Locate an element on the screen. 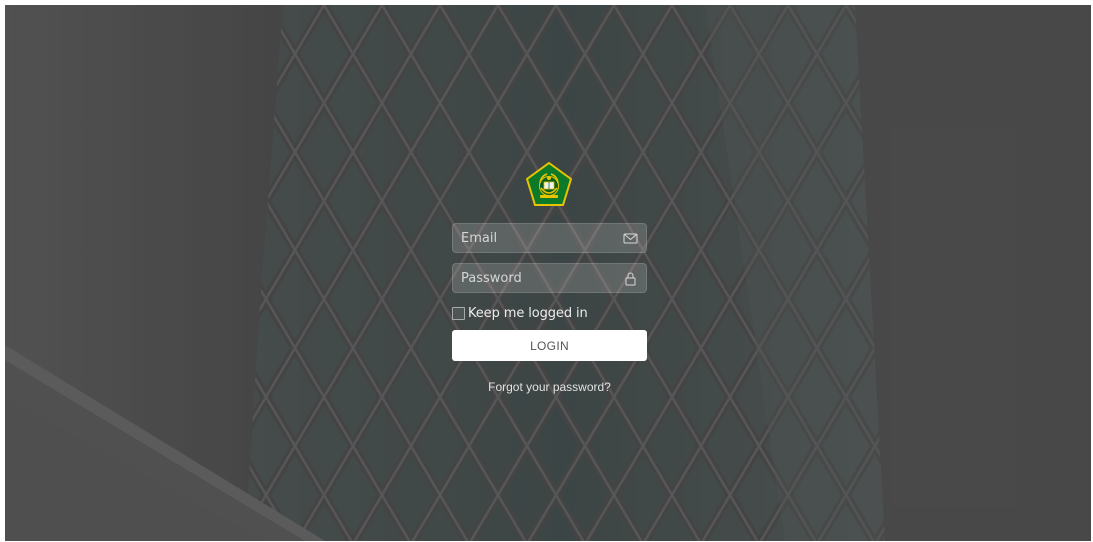  remember-me: Keep me logged in is located at coordinates (520, 313).